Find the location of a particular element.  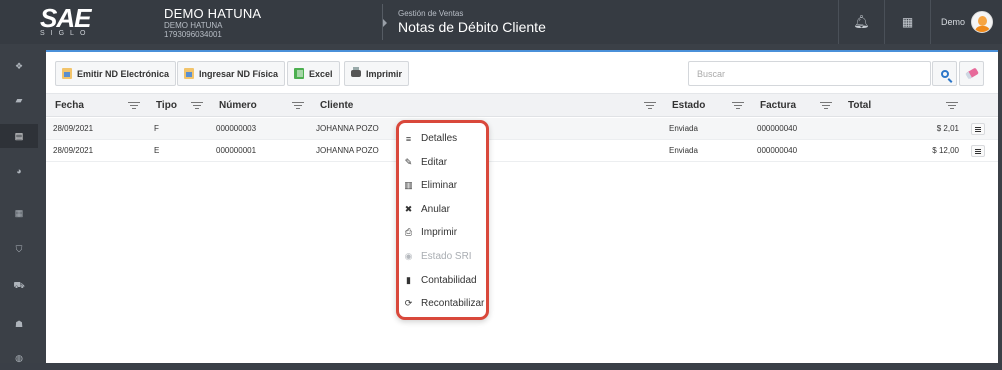

sidebar-item-invoice: ▤ is located at coordinates (19, 136).